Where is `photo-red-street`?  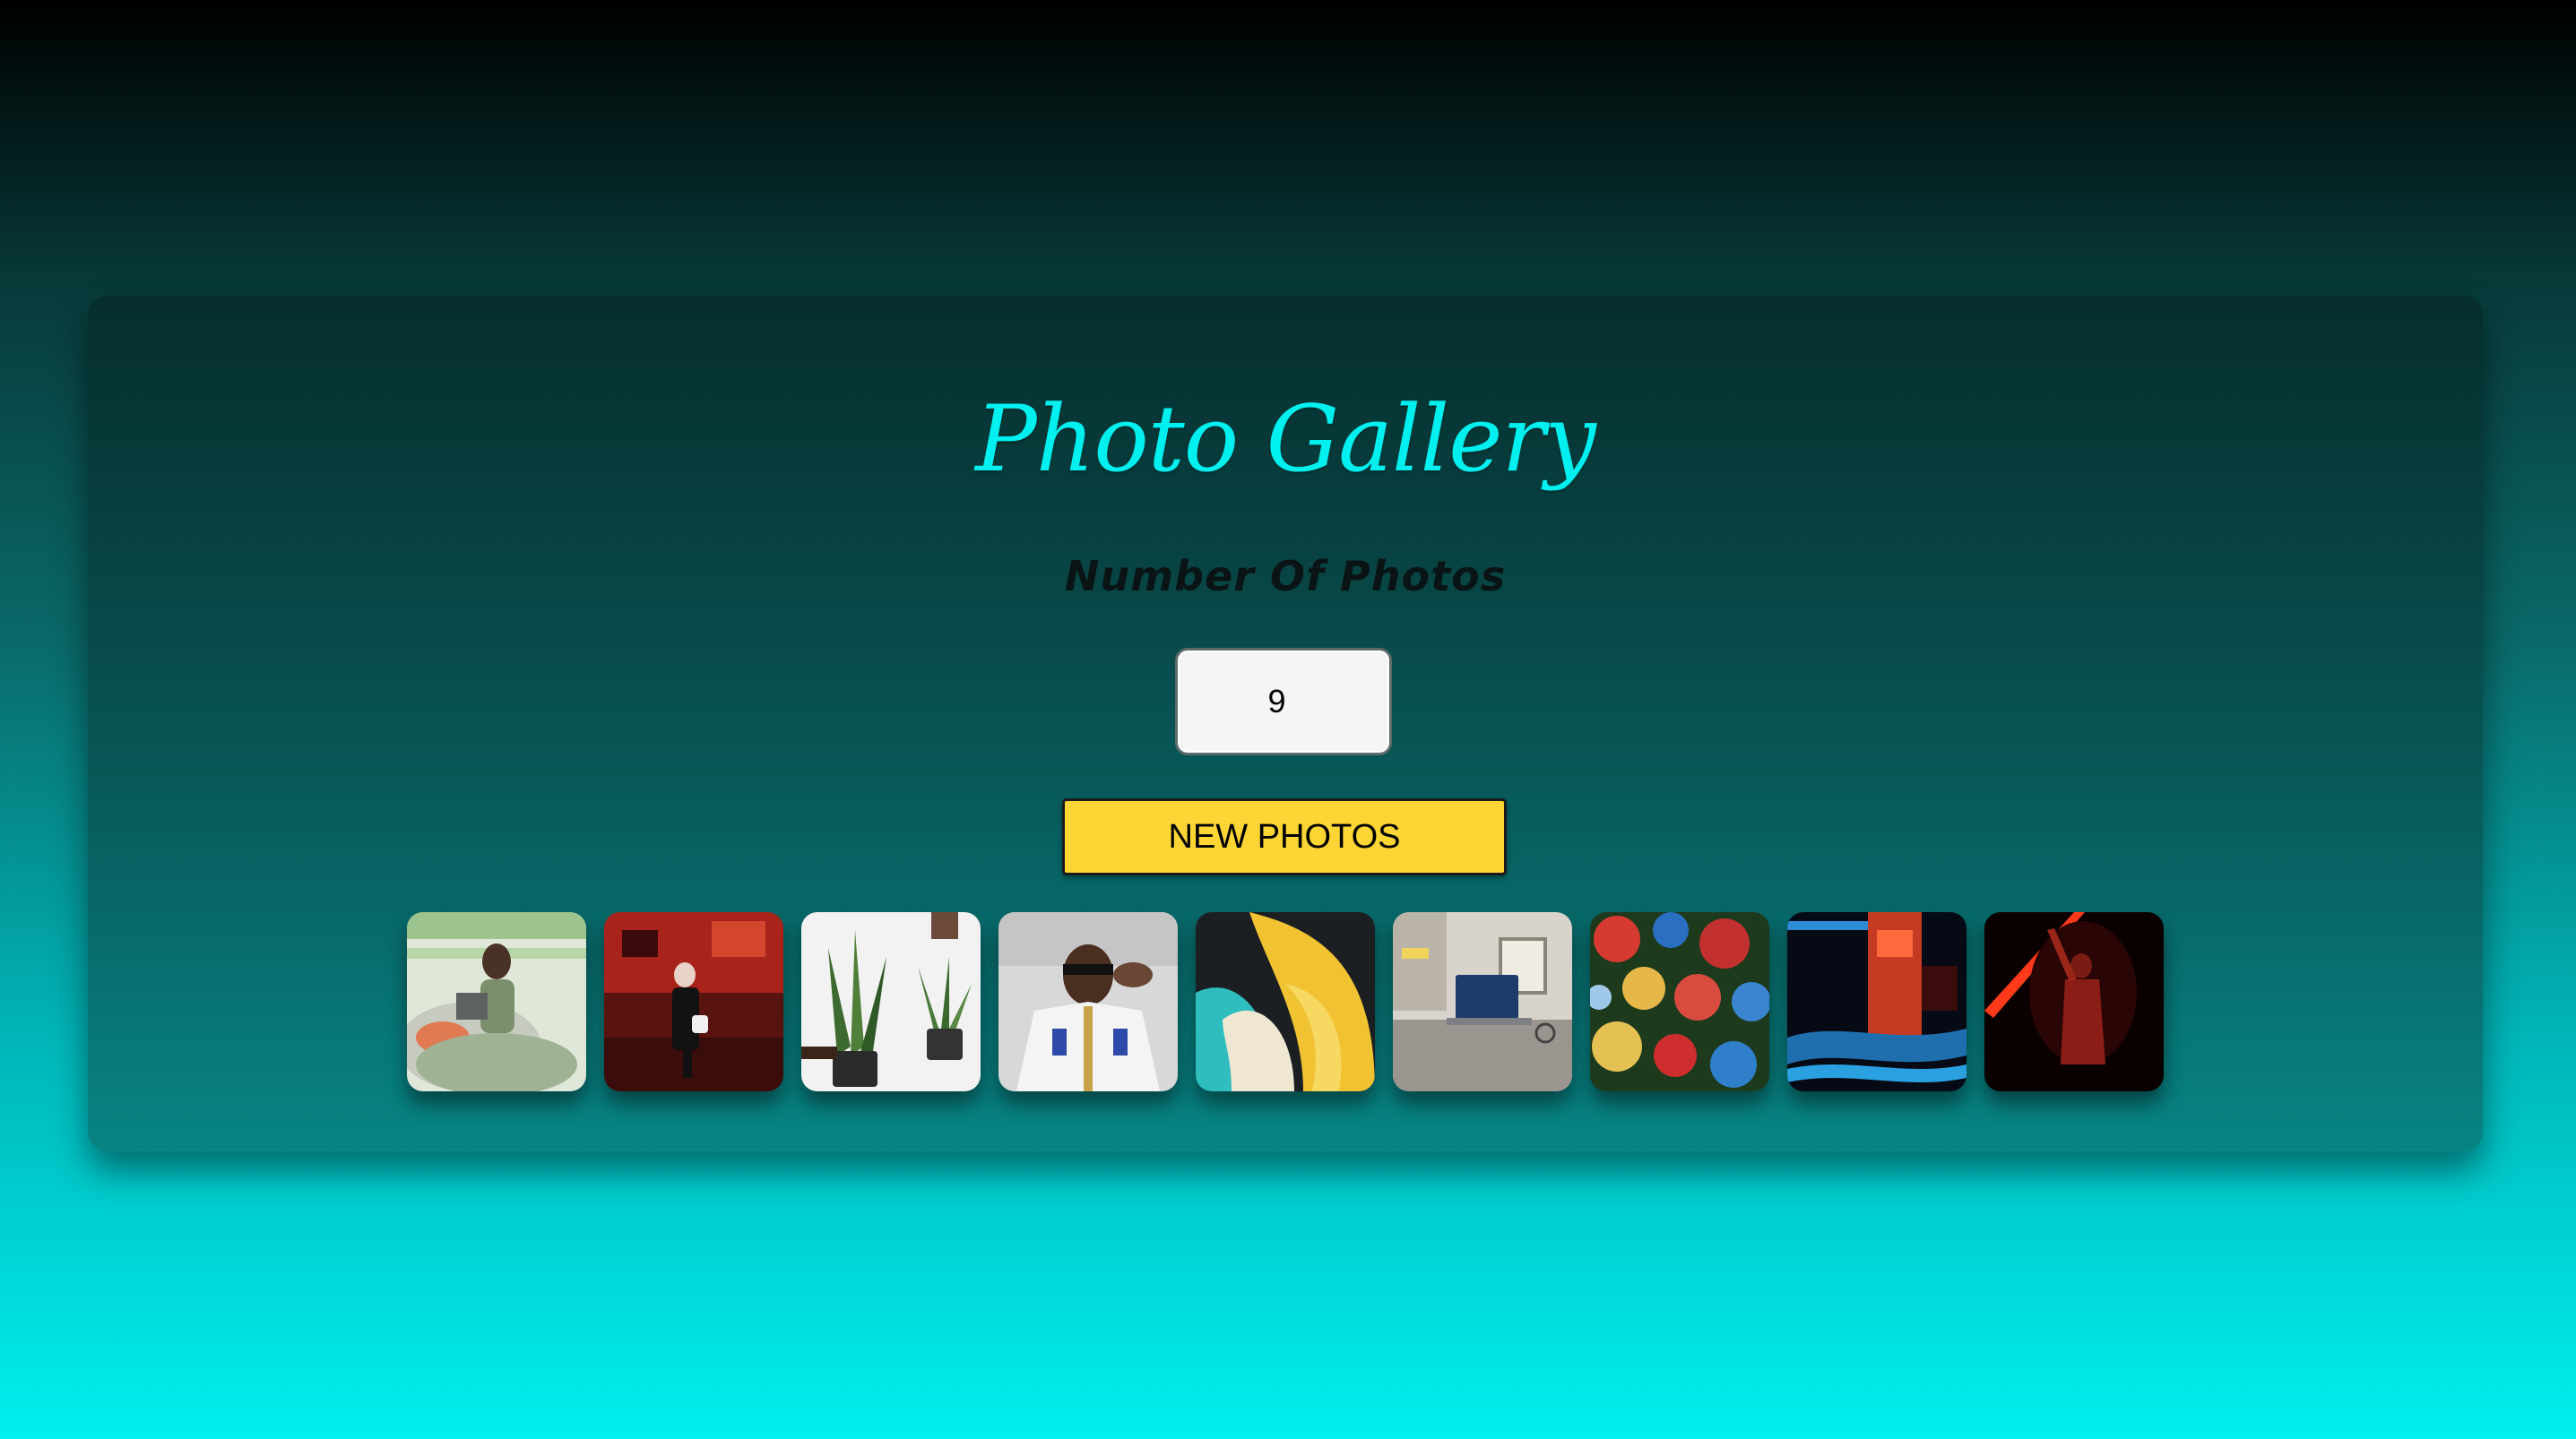
photo-red-street is located at coordinates (693, 1002).